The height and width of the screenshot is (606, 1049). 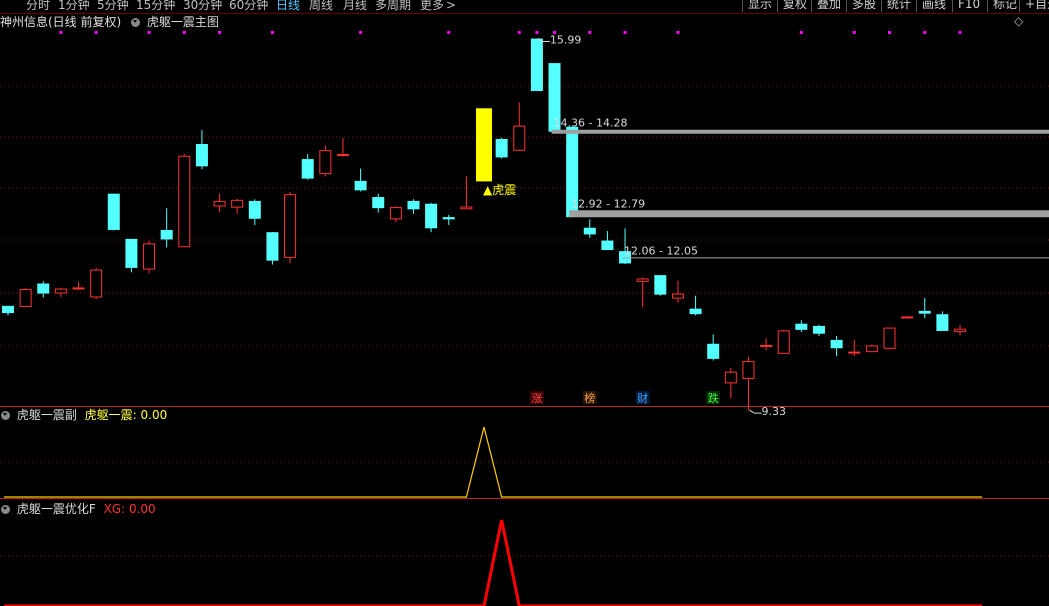 I want to click on sub2-series-line, so click(x=493, y=562).